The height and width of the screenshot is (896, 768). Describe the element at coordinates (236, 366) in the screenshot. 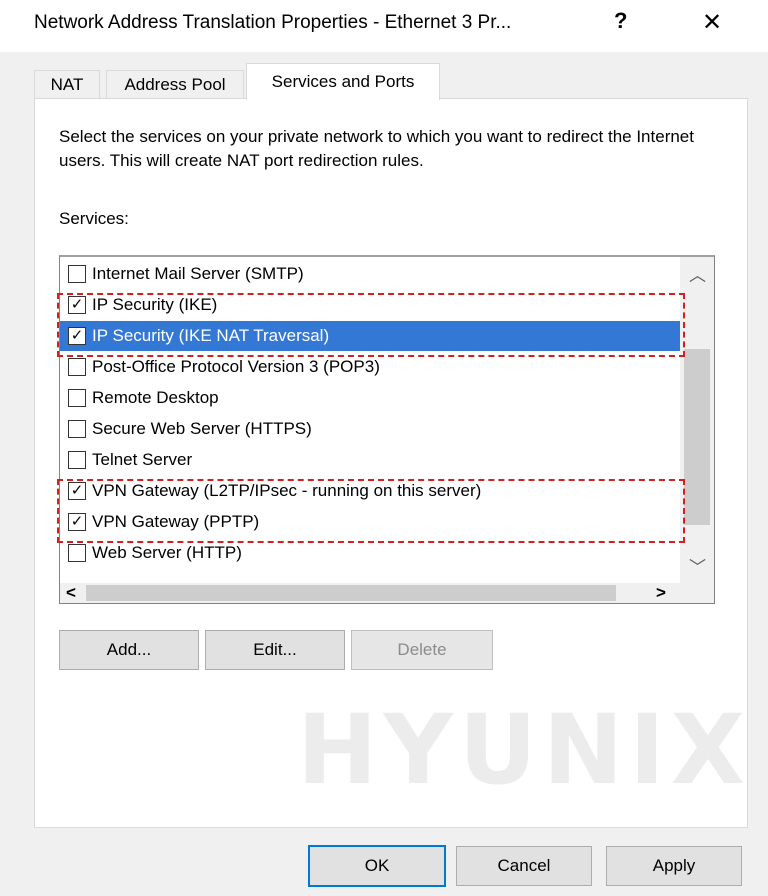

I see `list-item-label: Post-Office Protocol Version 3 (POP3)` at that location.